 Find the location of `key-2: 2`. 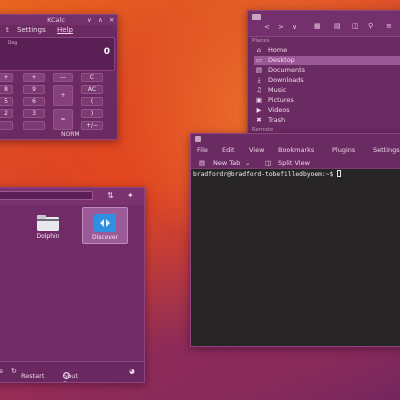

key-2: 2 is located at coordinates (6, 113).